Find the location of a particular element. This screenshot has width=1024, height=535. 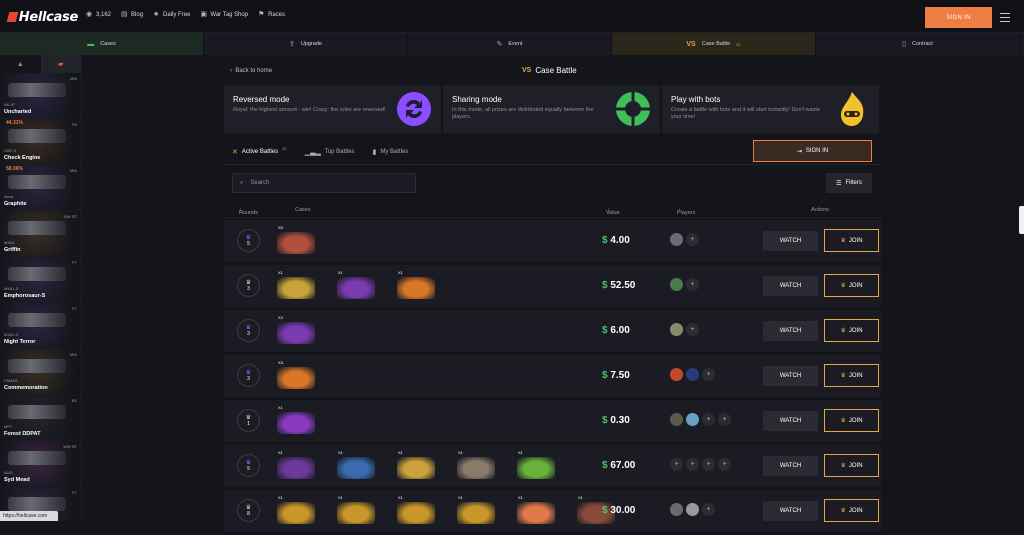

logo-text: Hellcase is located at coordinates (48, 17).